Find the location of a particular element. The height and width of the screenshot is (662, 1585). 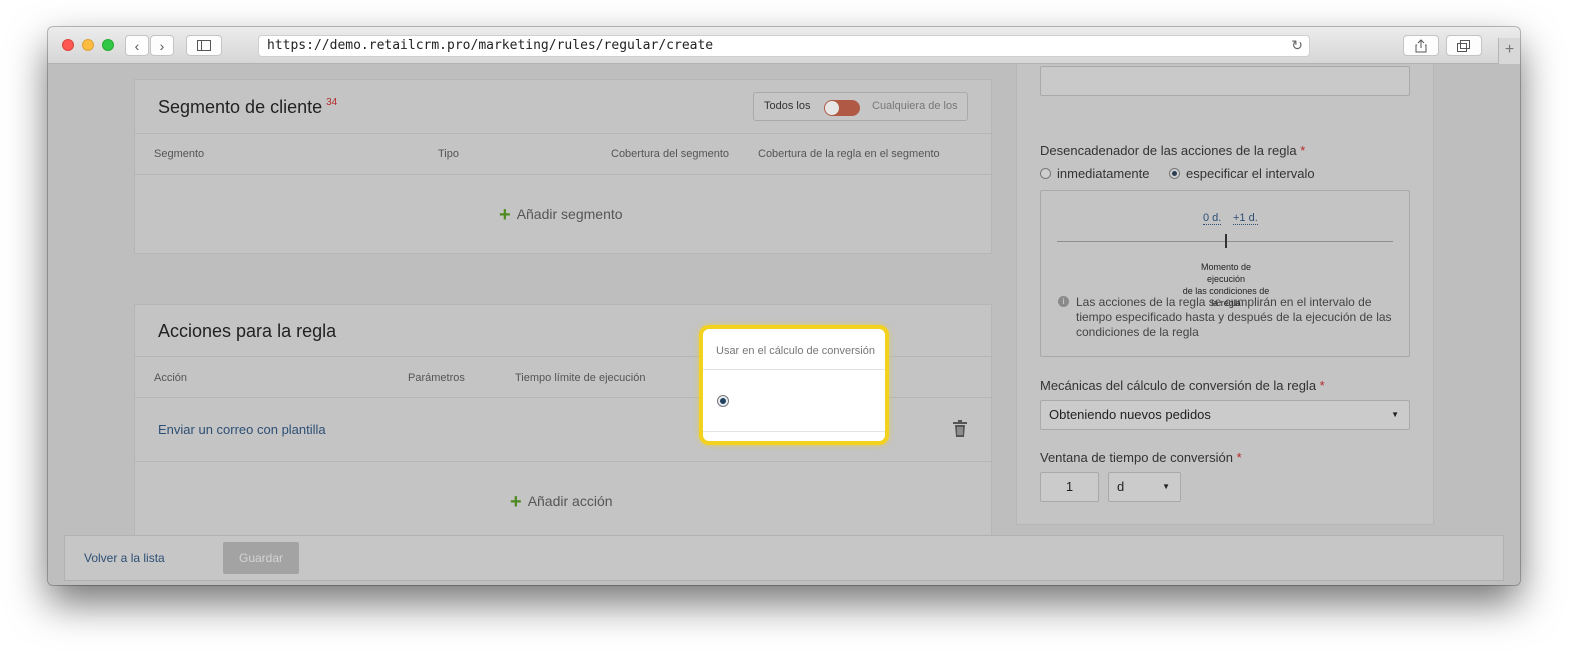

forward-button: › is located at coordinates (162, 45).